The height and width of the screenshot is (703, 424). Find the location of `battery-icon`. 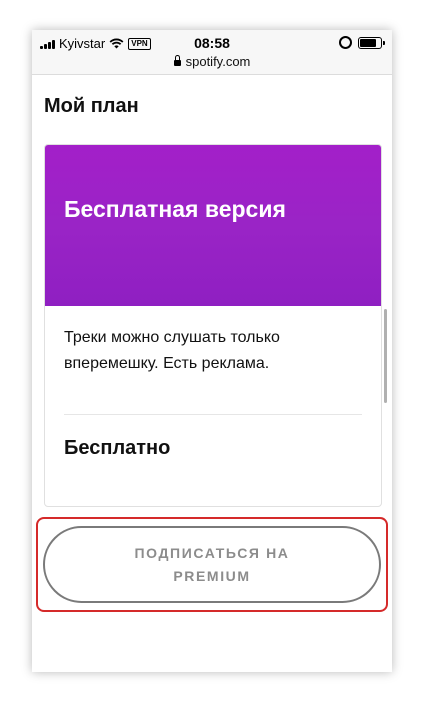

battery-icon is located at coordinates (371, 42).